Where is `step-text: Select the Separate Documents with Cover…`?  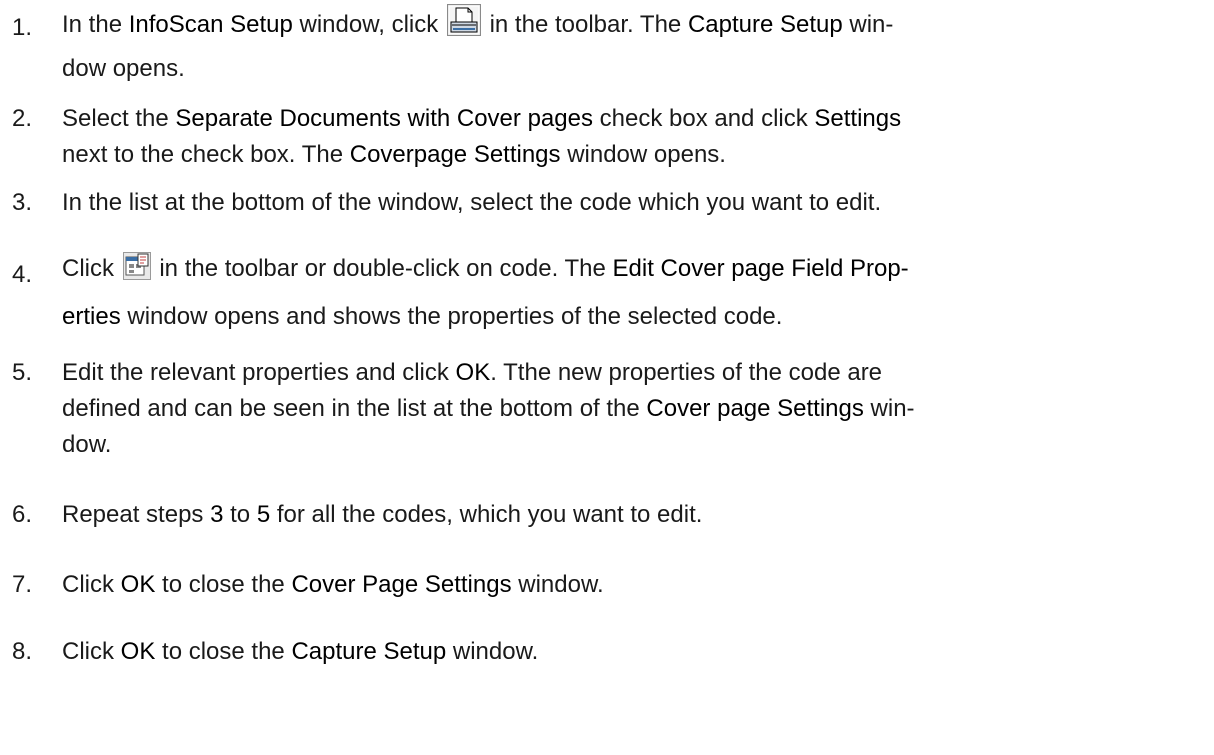
step-text: Select the Separate Documents with Cover… is located at coordinates (638, 137).